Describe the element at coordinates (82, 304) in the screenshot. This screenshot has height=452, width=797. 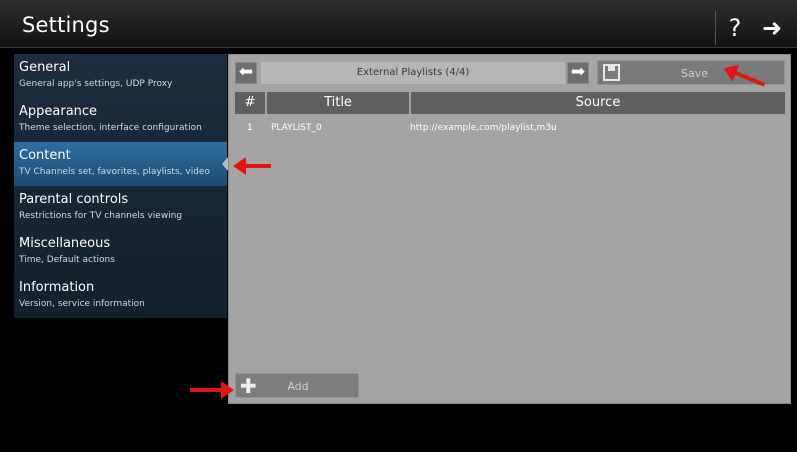
I see `sidebar-item-subtitle: Version, service information` at that location.